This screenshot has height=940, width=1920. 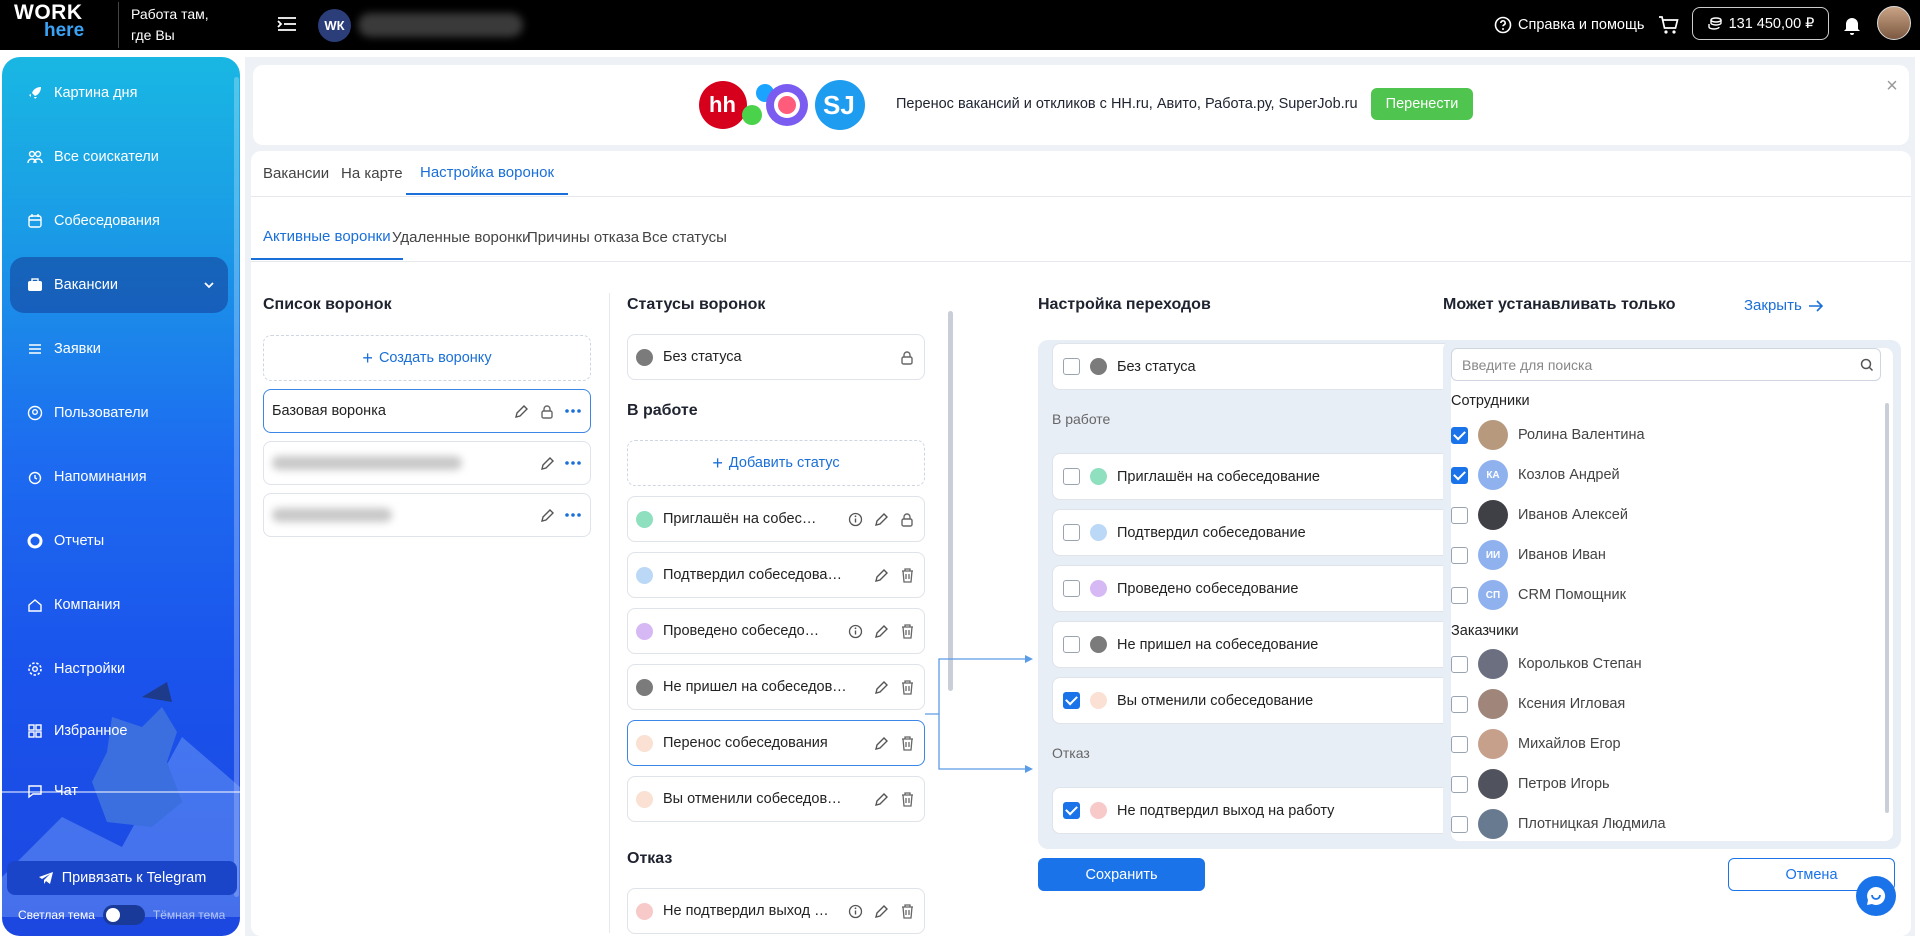 I want to click on transition-row-no-status: Без статуса, so click(x=1260, y=366).